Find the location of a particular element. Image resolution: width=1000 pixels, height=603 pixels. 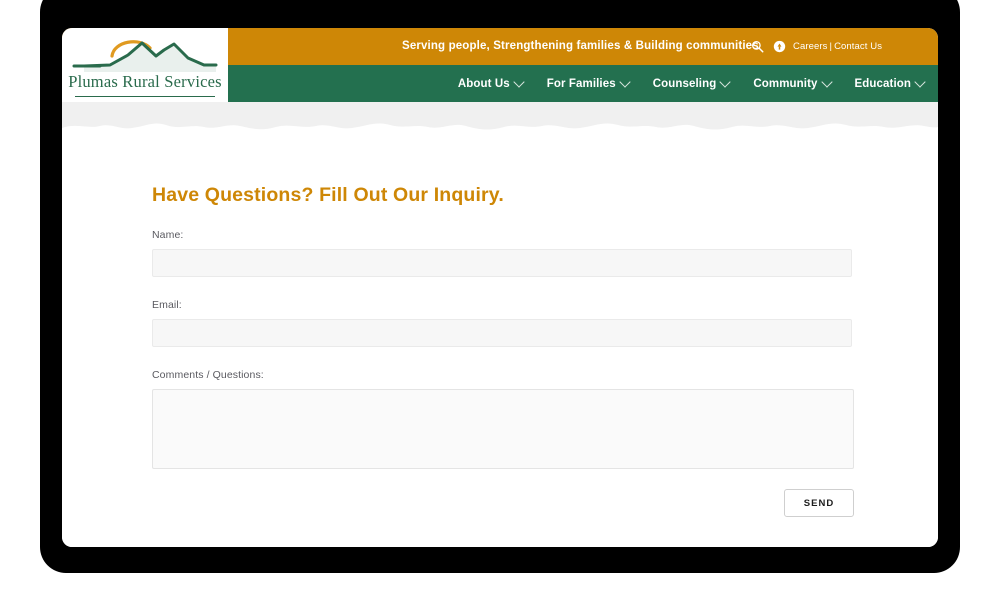

search-icon is located at coordinates (757, 46).